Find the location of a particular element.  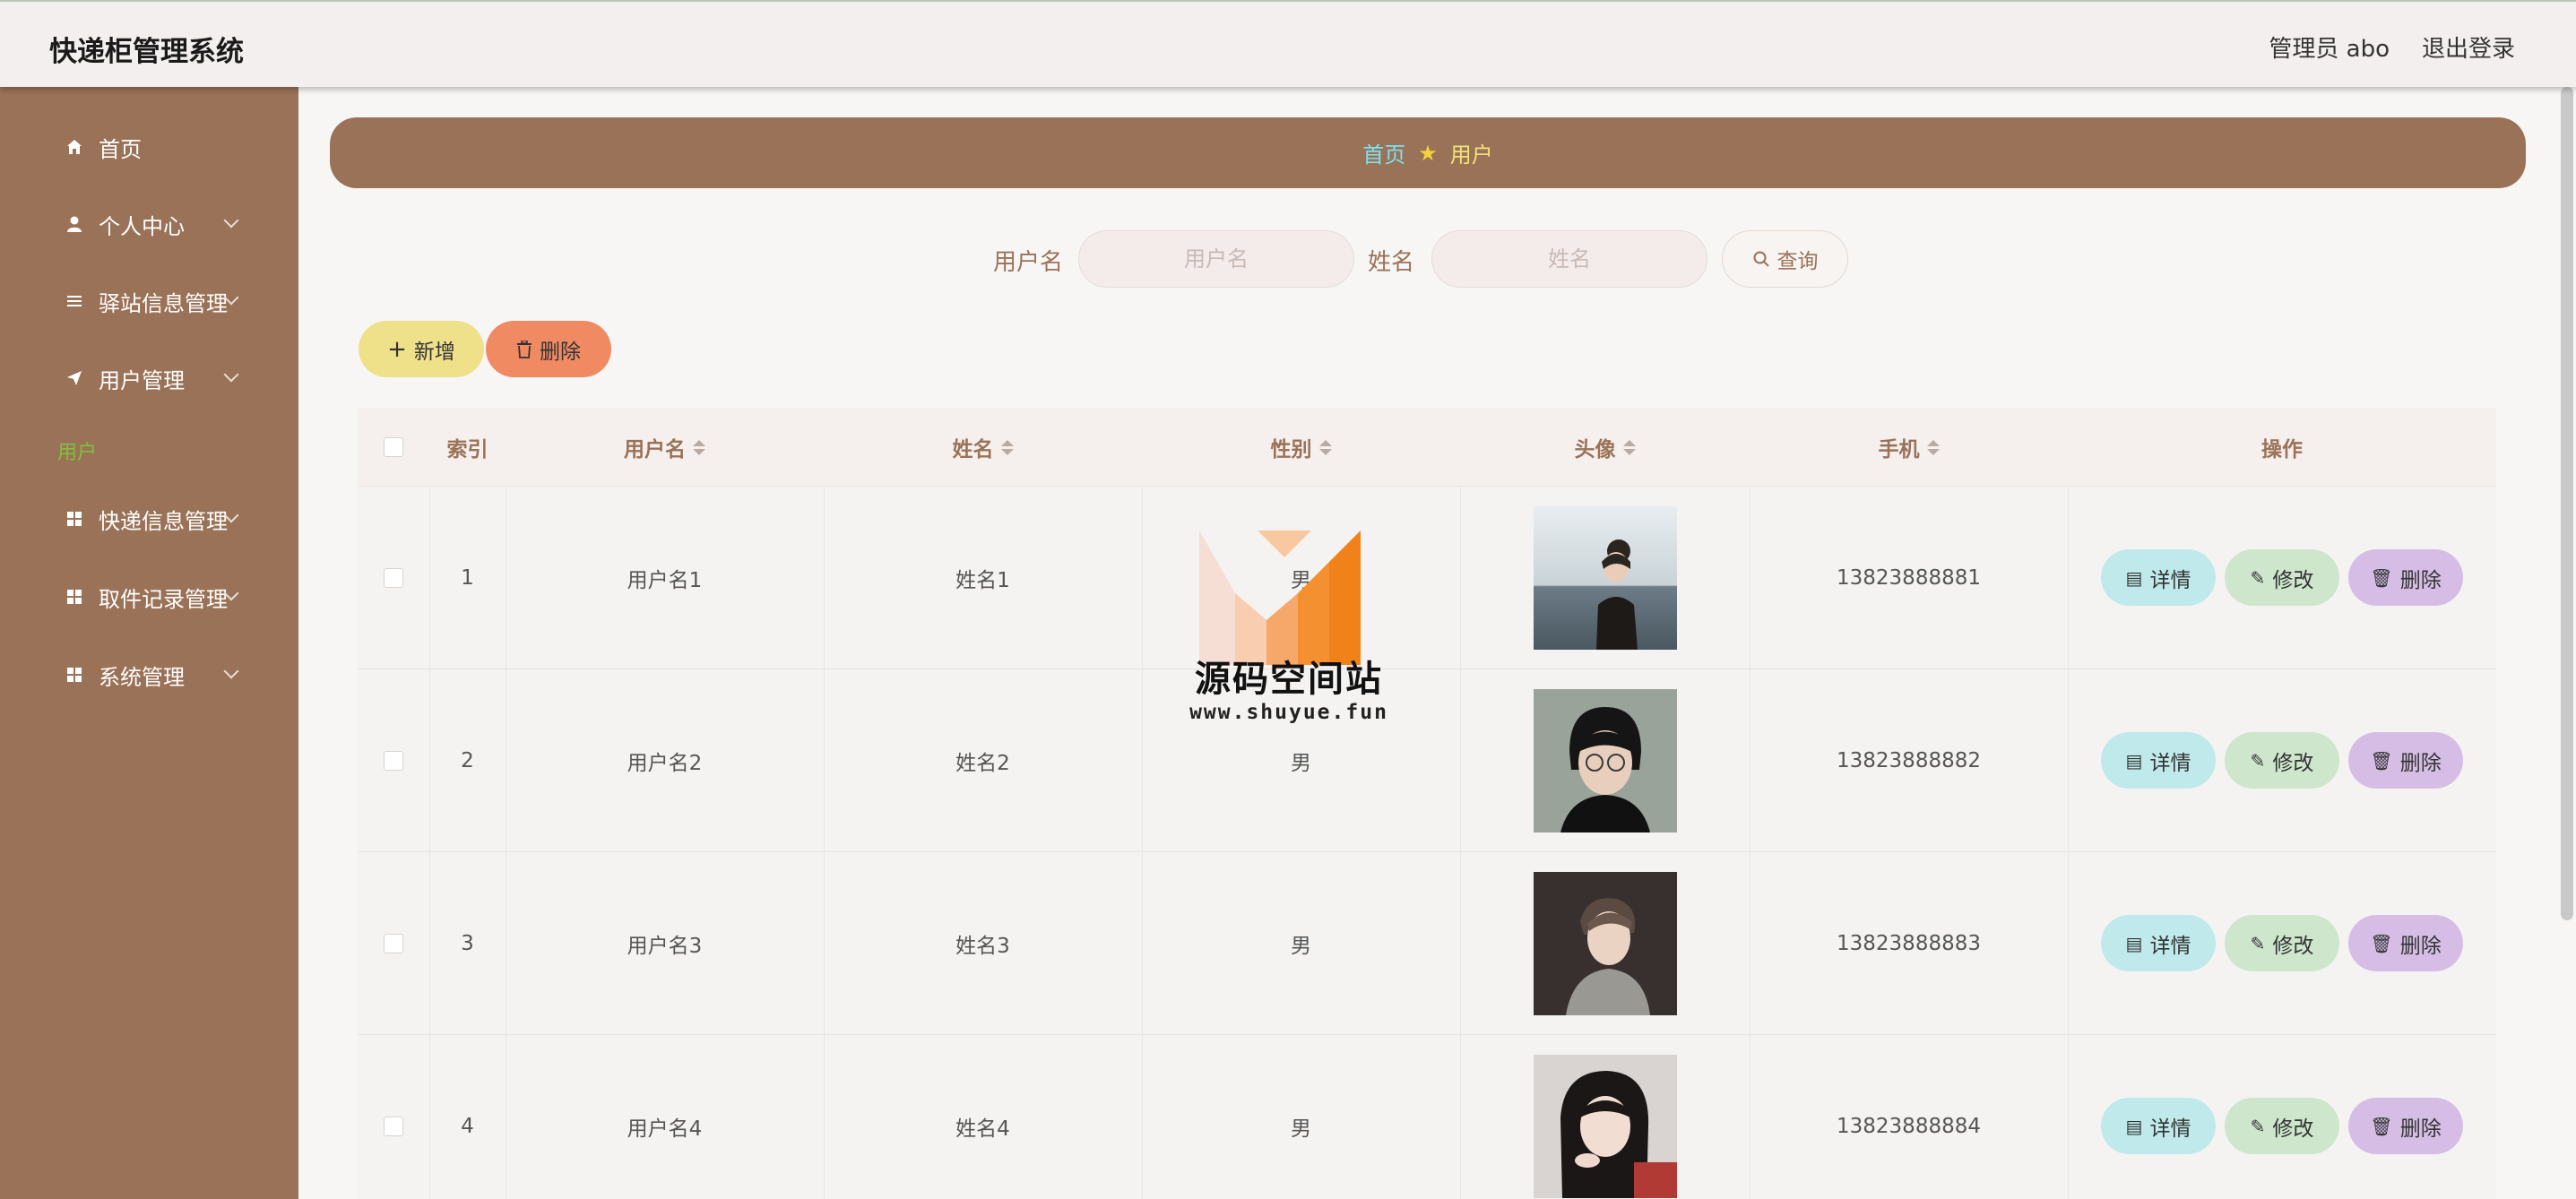

sidebar-item-express: 快递信息管理 is located at coordinates (149, 519).